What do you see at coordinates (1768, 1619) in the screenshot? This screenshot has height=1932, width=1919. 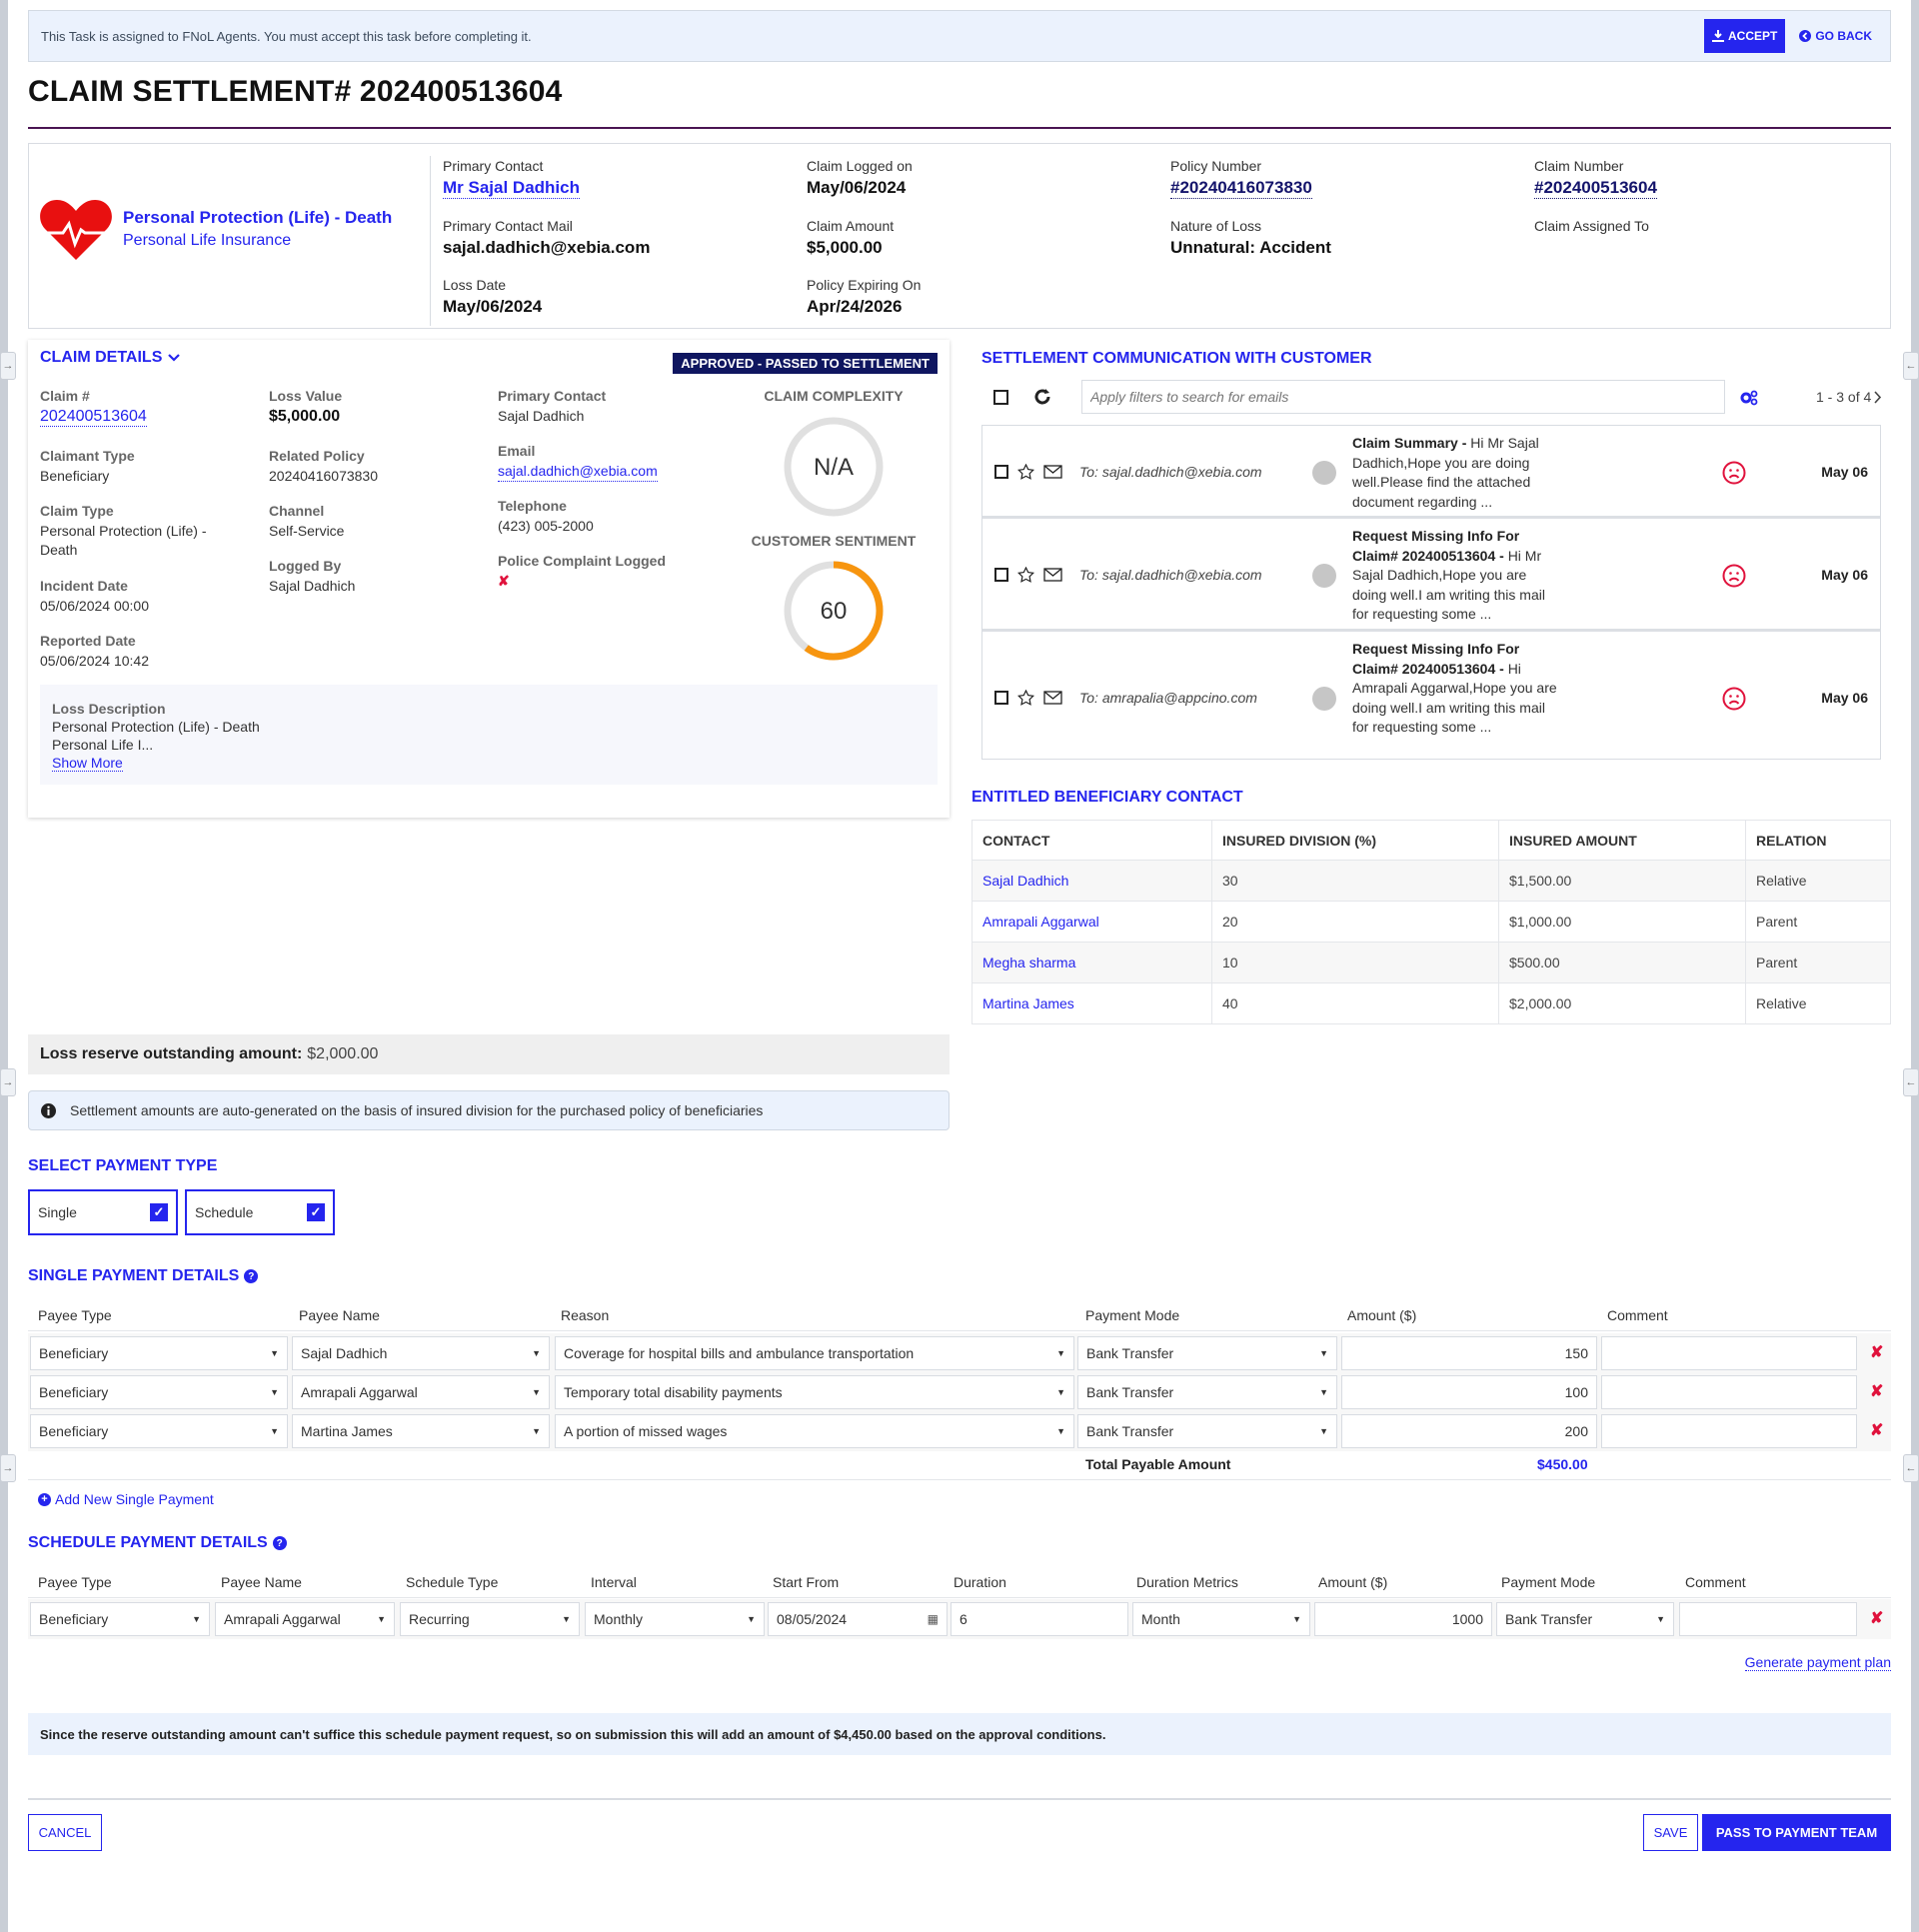 I see `schedule-comment-input` at bounding box center [1768, 1619].